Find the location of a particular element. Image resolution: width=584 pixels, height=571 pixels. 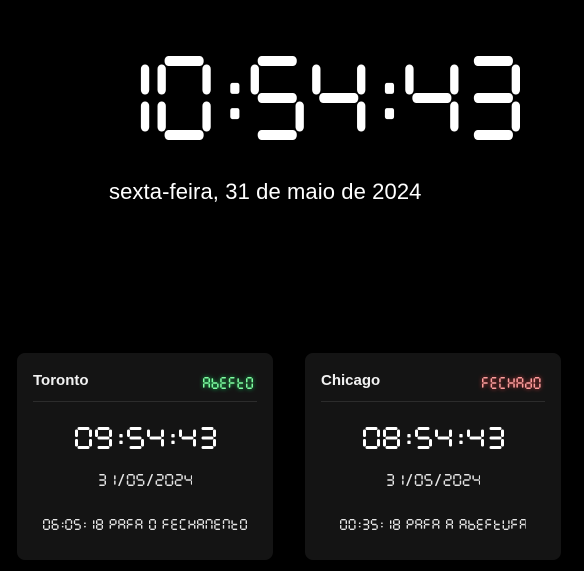

market-countdown: 00:35:18 PARA A ABERTURA is located at coordinates (433, 524).